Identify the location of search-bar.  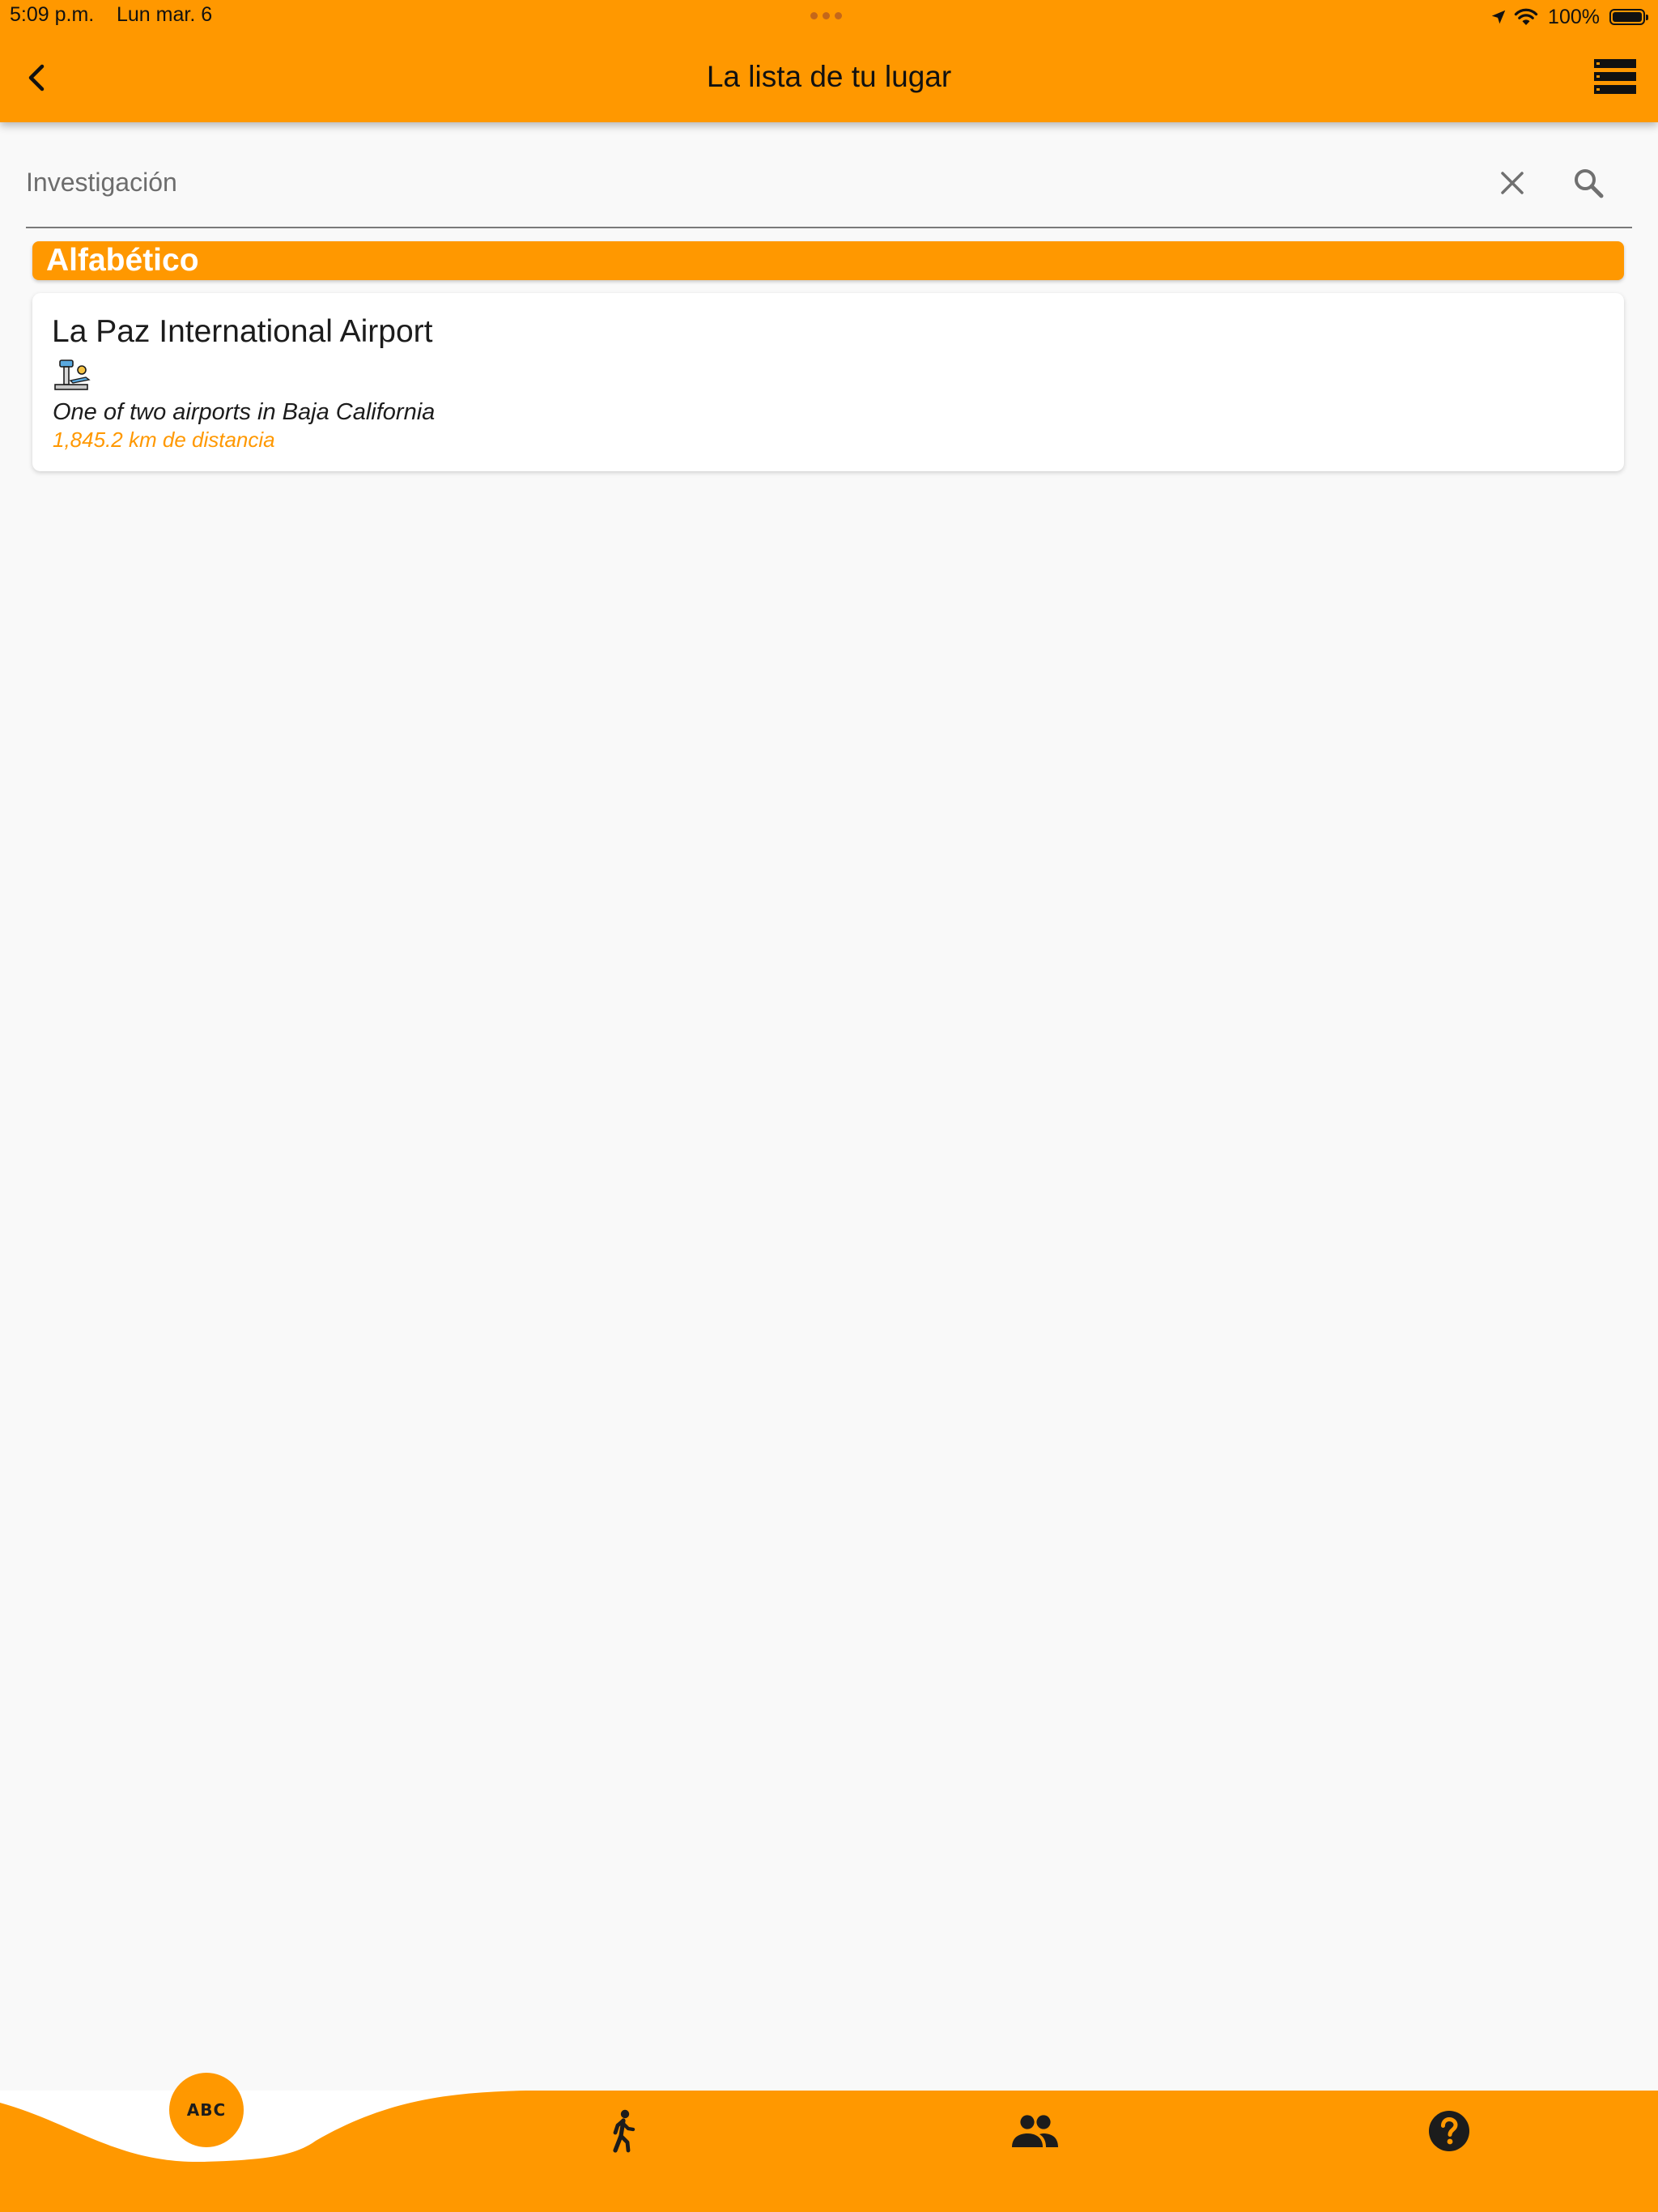
(829, 187).